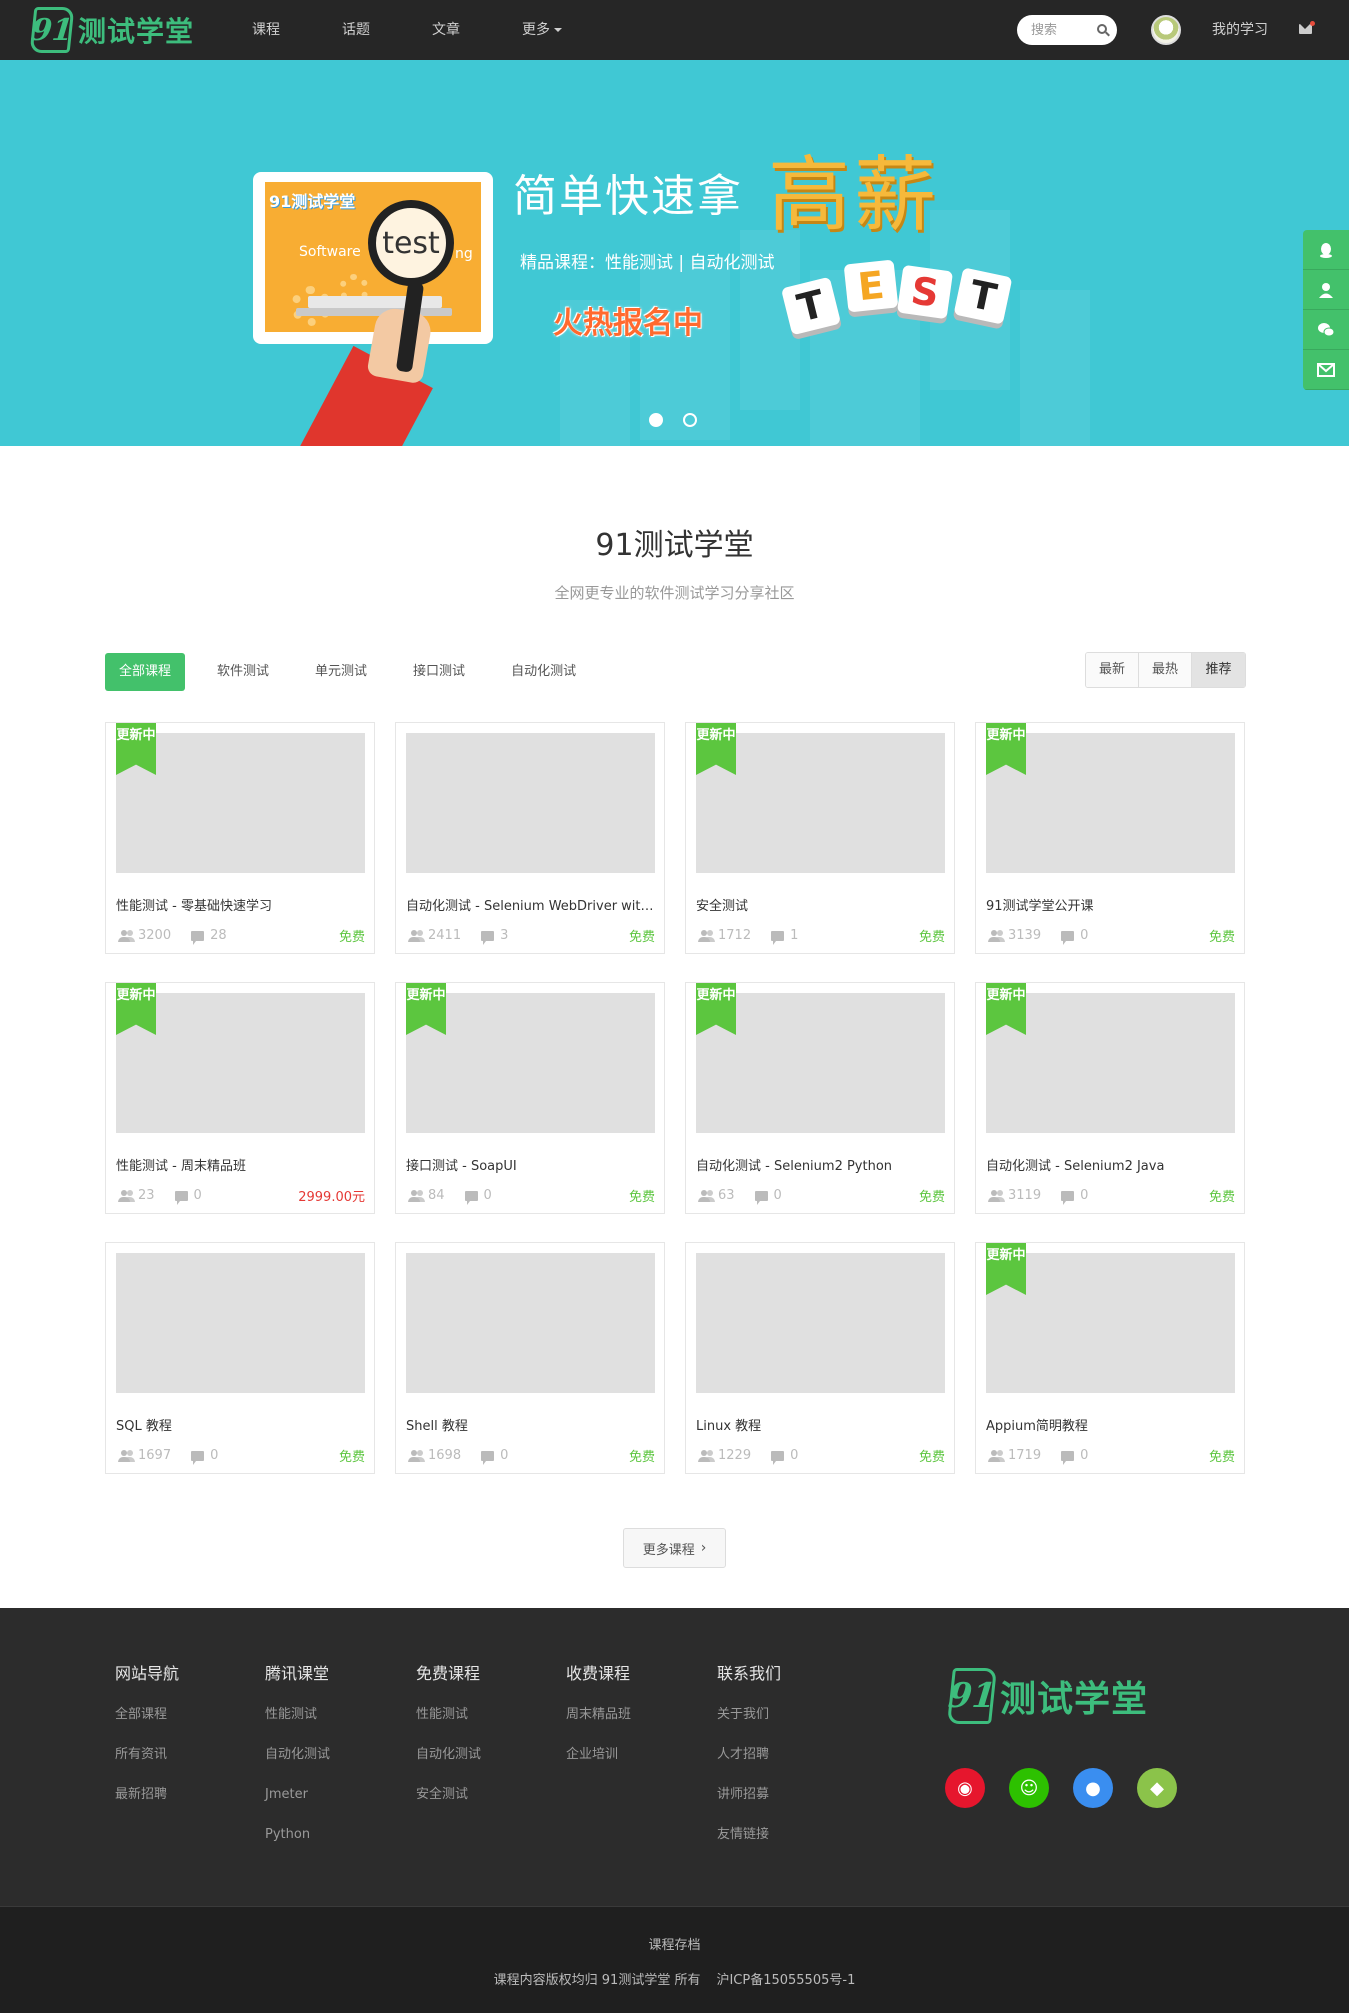 Image resolution: width=1349 pixels, height=2013 pixels. What do you see at coordinates (647, 263) in the screenshot?
I see `banner-subline: 精品课程：性能测试 | 自动化测试` at bounding box center [647, 263].